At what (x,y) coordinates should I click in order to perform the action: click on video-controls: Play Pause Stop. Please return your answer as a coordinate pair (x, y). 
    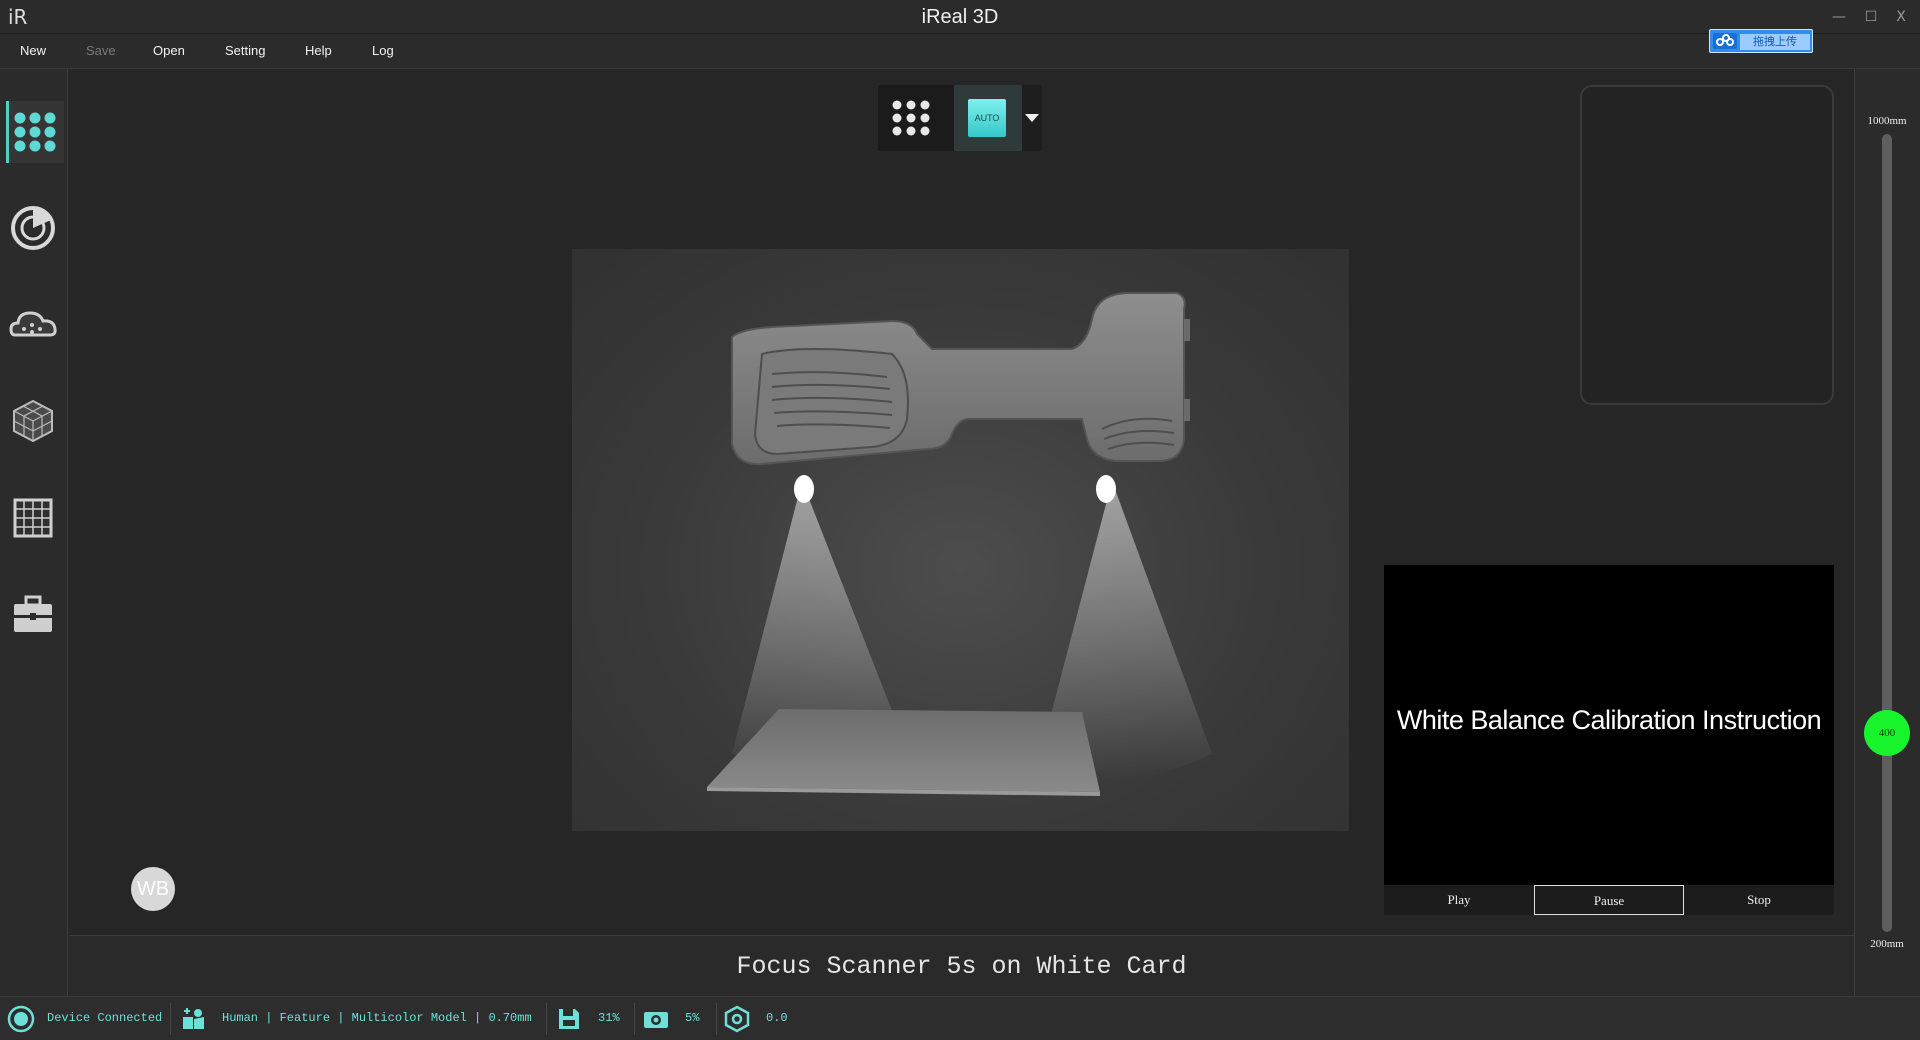
    Looking at the image, I should click on (1609, 900).